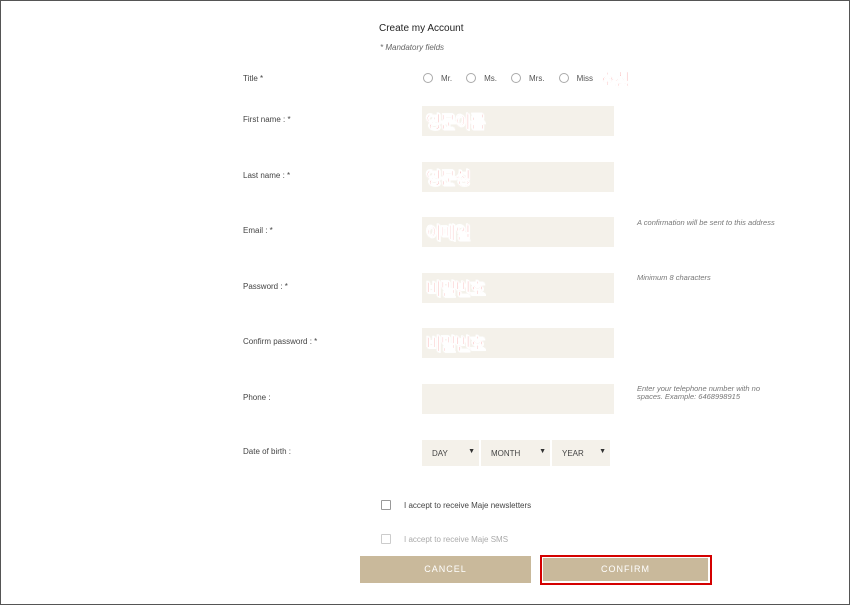 Image resolution: width=850 pixels, height=605 pixels. What do you see at coordinates (412, 47) in the screenshot?
I see `mandatory-note: * Mandatory fields` at bounding box center [412, 47].